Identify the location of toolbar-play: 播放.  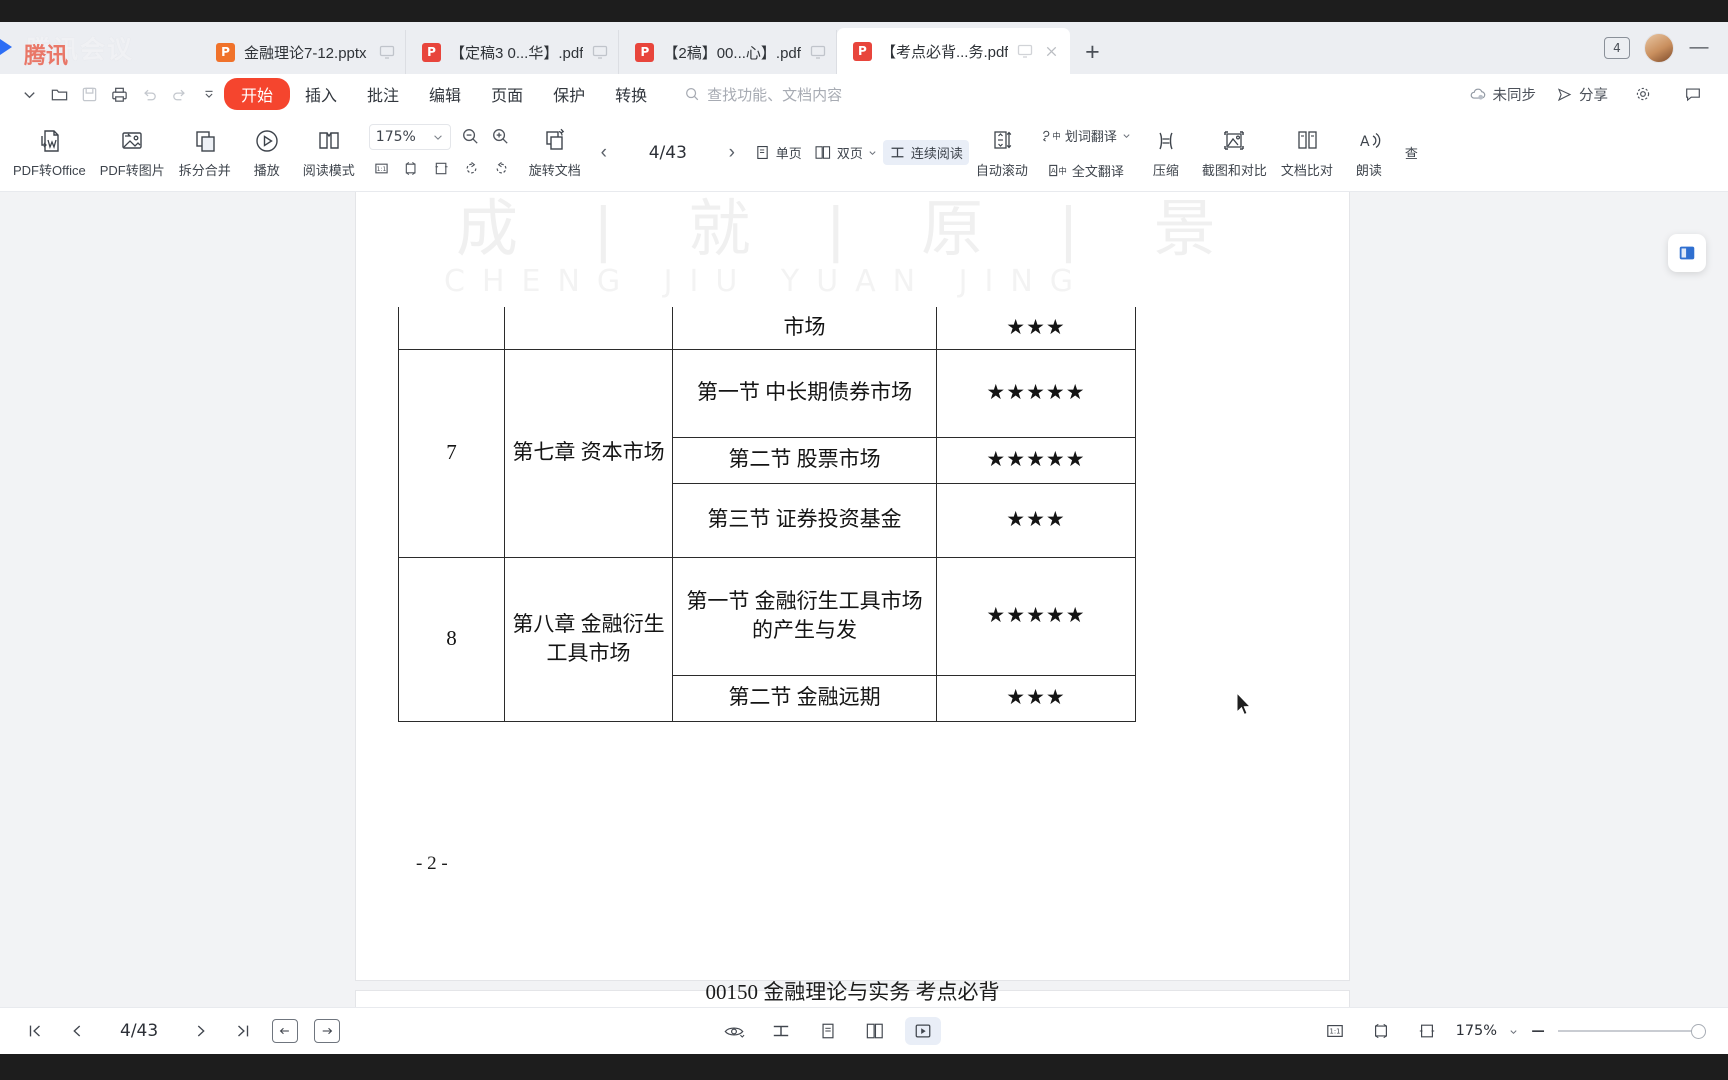
(267, 152).